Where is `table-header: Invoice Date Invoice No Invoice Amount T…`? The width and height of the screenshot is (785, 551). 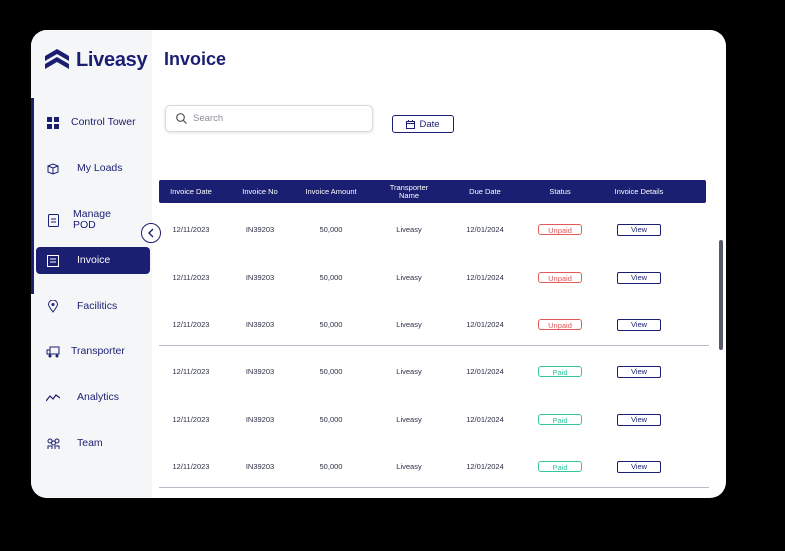 table-header: Invoice Date Invoice No Invoice Amount T… is located at coordinates (432, 191).